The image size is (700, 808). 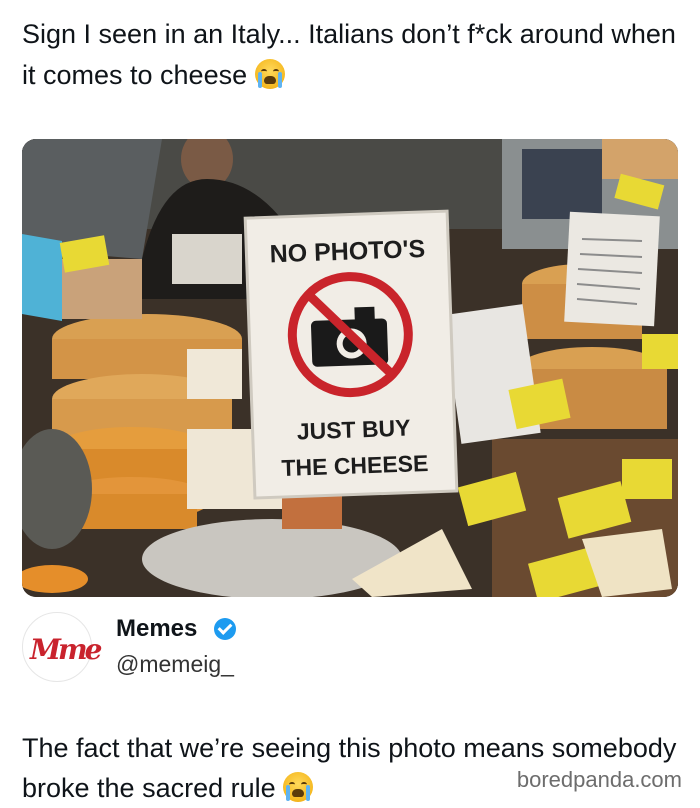 I want to click on author-name: Memes, so click(x=156, y=629).